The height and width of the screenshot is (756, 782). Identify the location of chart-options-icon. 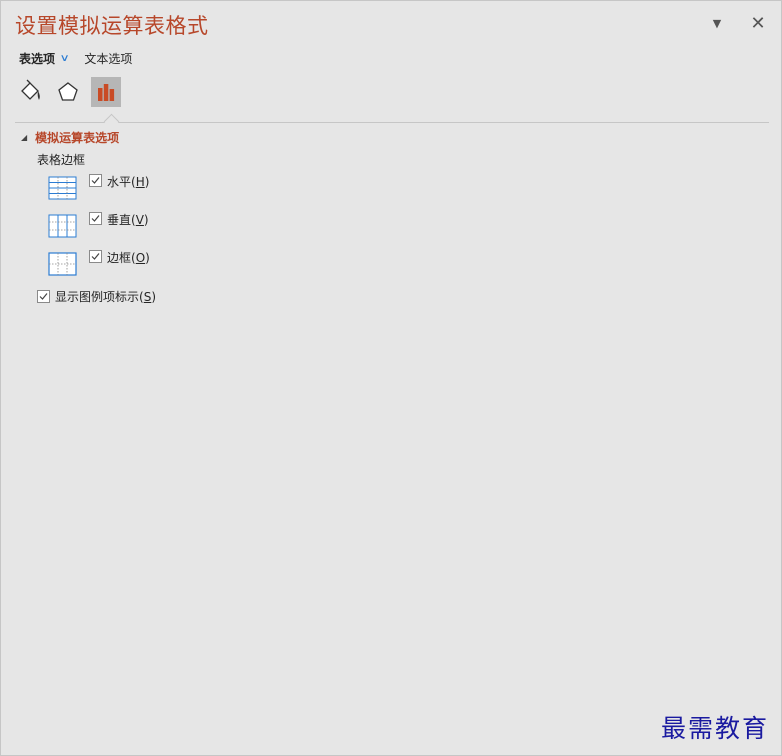
(106, 92).